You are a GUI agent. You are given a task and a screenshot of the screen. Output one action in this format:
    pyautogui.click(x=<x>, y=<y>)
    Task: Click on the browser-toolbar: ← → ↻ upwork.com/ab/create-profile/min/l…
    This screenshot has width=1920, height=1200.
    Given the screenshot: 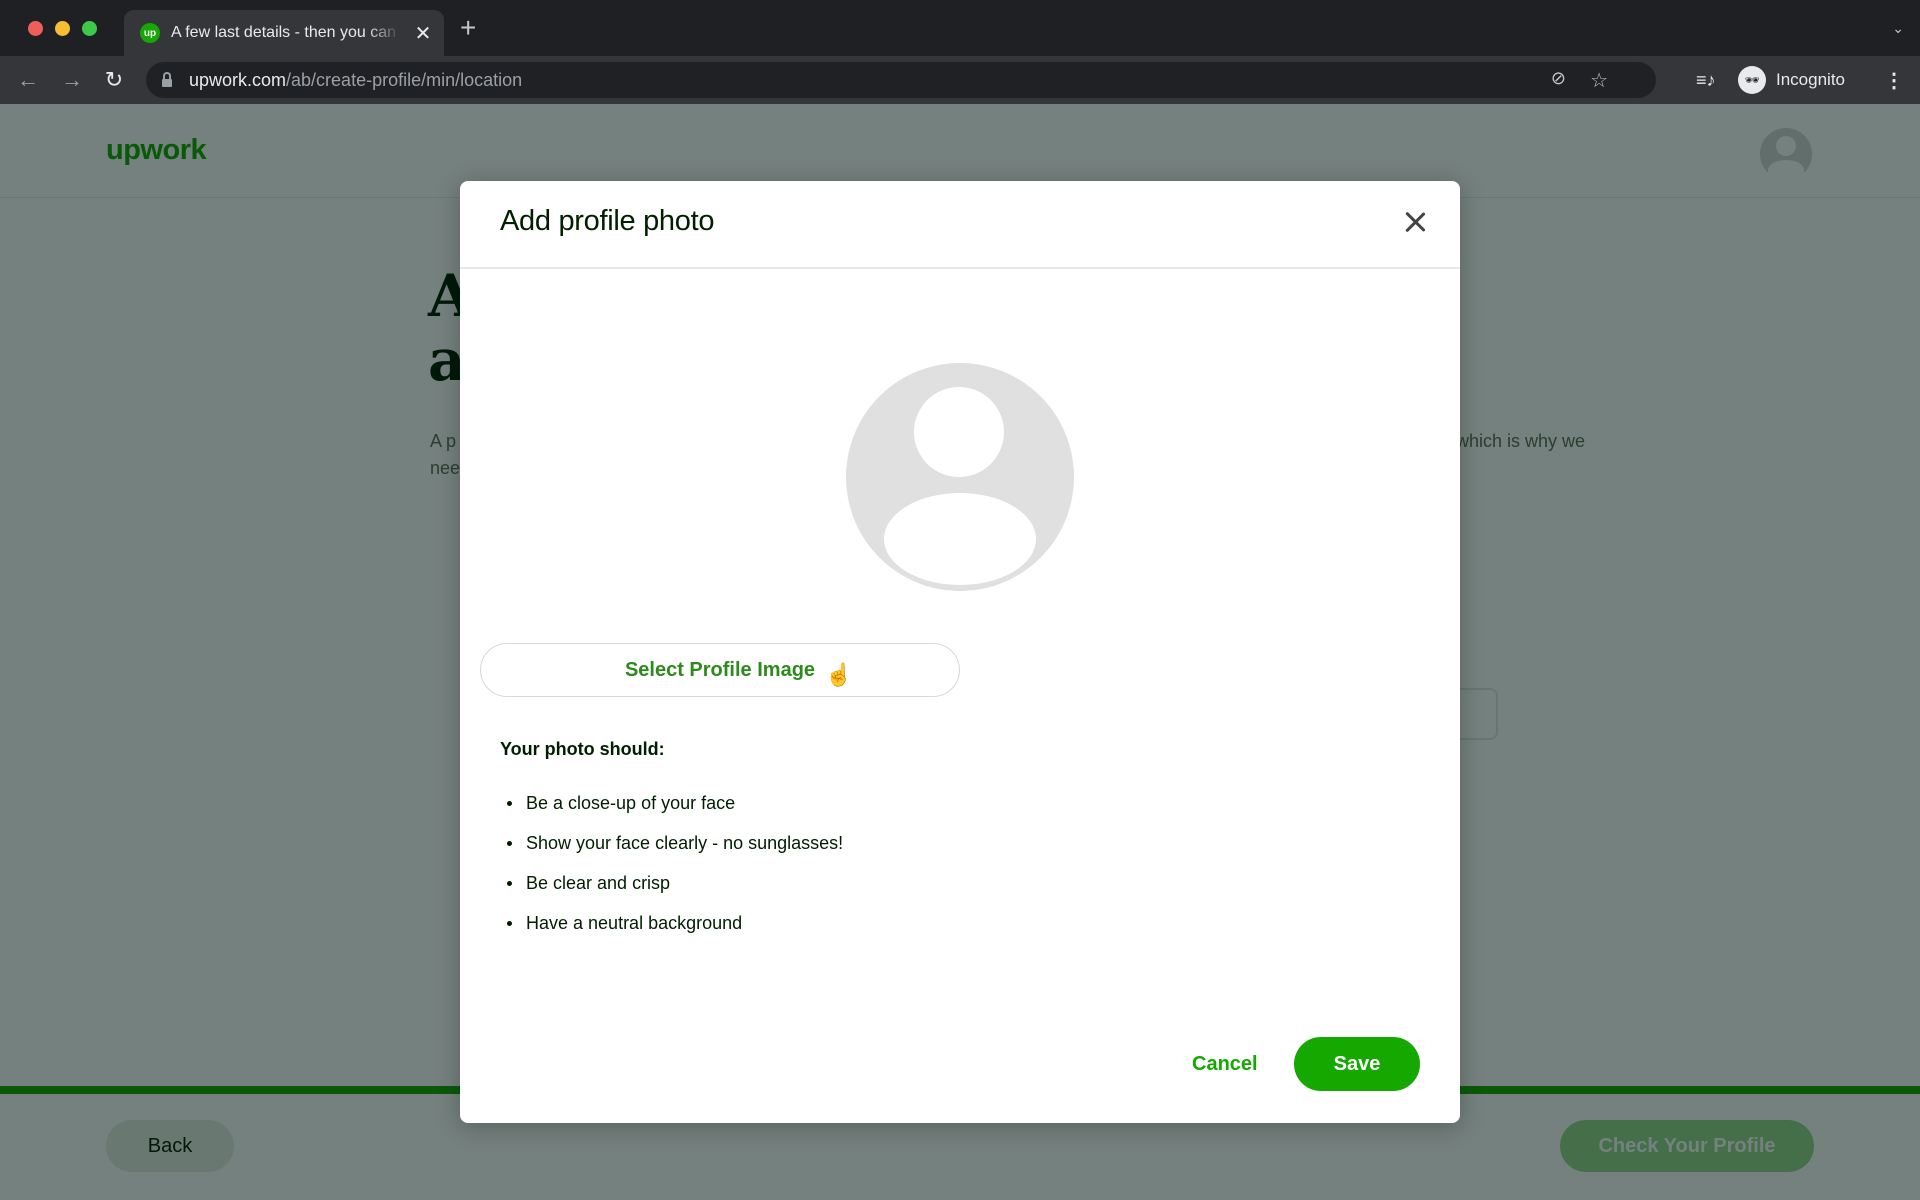 What is the action you would take?
    pyautogui.click(x=960, y=80)
    